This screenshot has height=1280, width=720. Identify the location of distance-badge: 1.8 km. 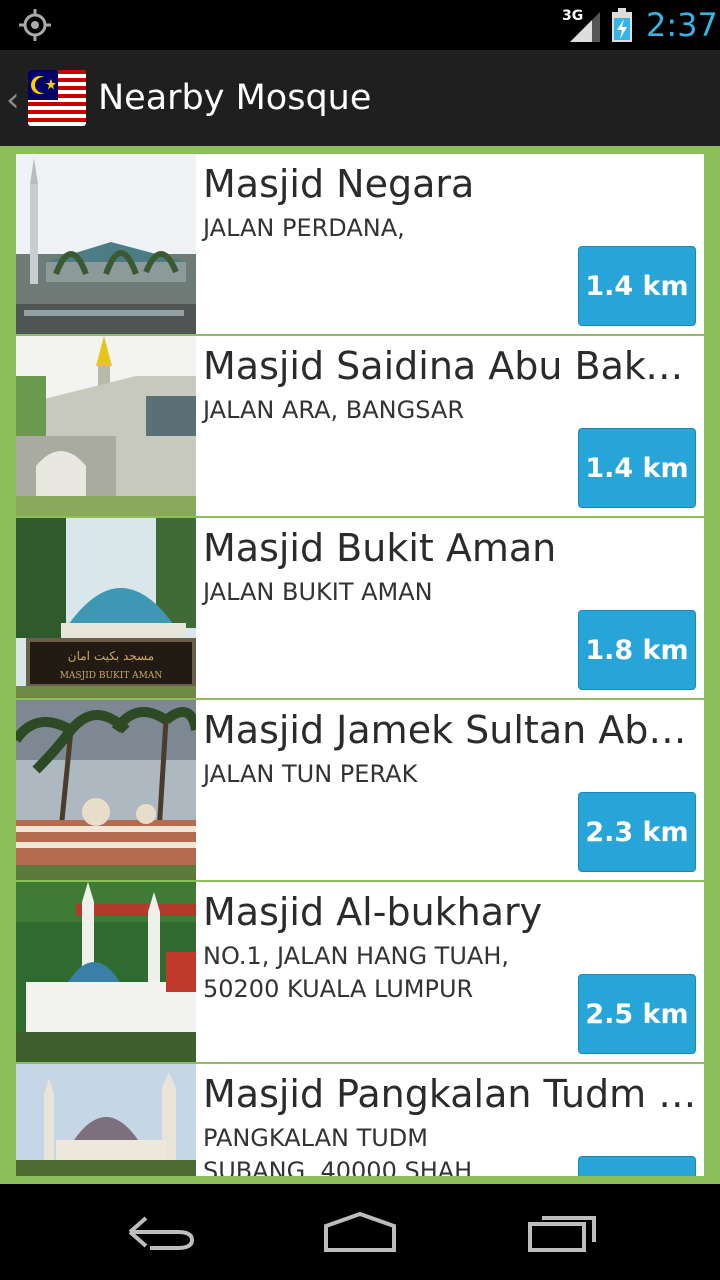
(637, 650).